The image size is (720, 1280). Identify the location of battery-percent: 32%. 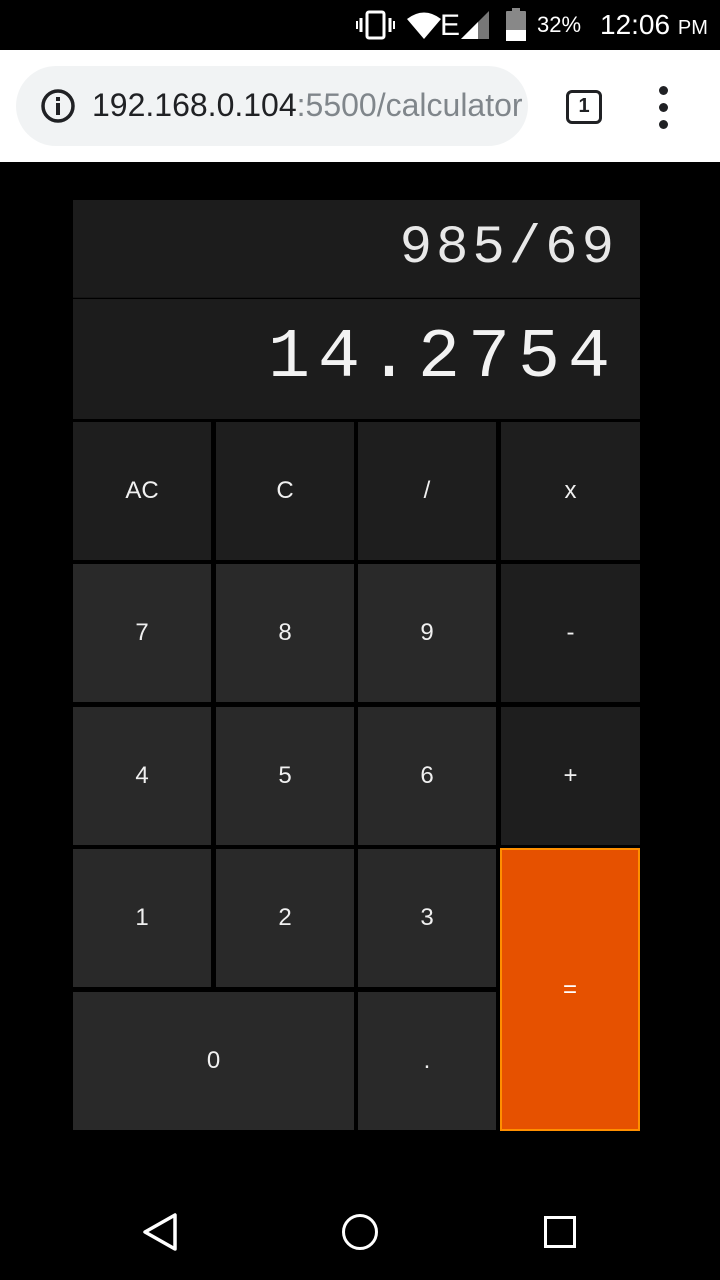
(559, 24).